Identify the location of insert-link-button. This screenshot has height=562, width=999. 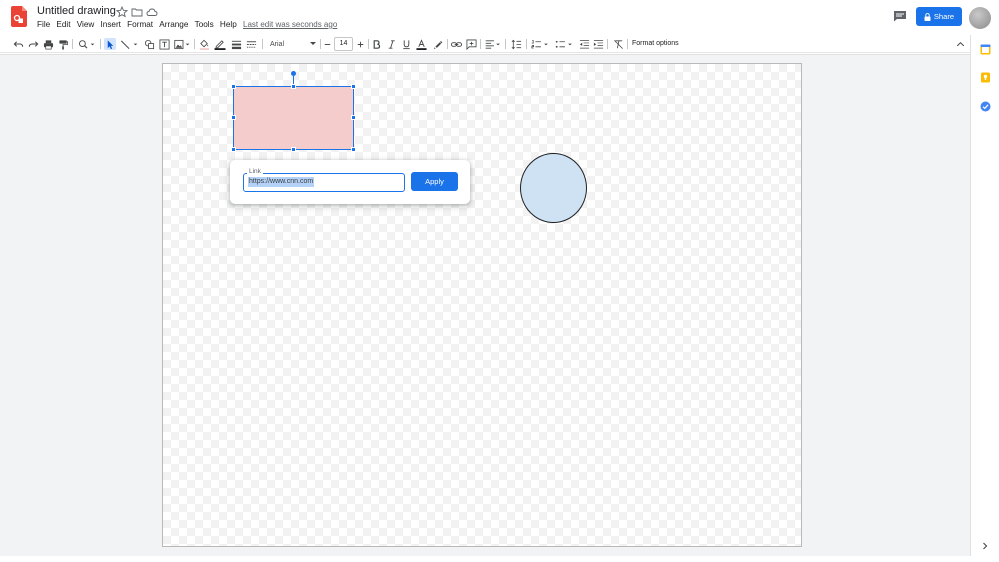
(456, 44).